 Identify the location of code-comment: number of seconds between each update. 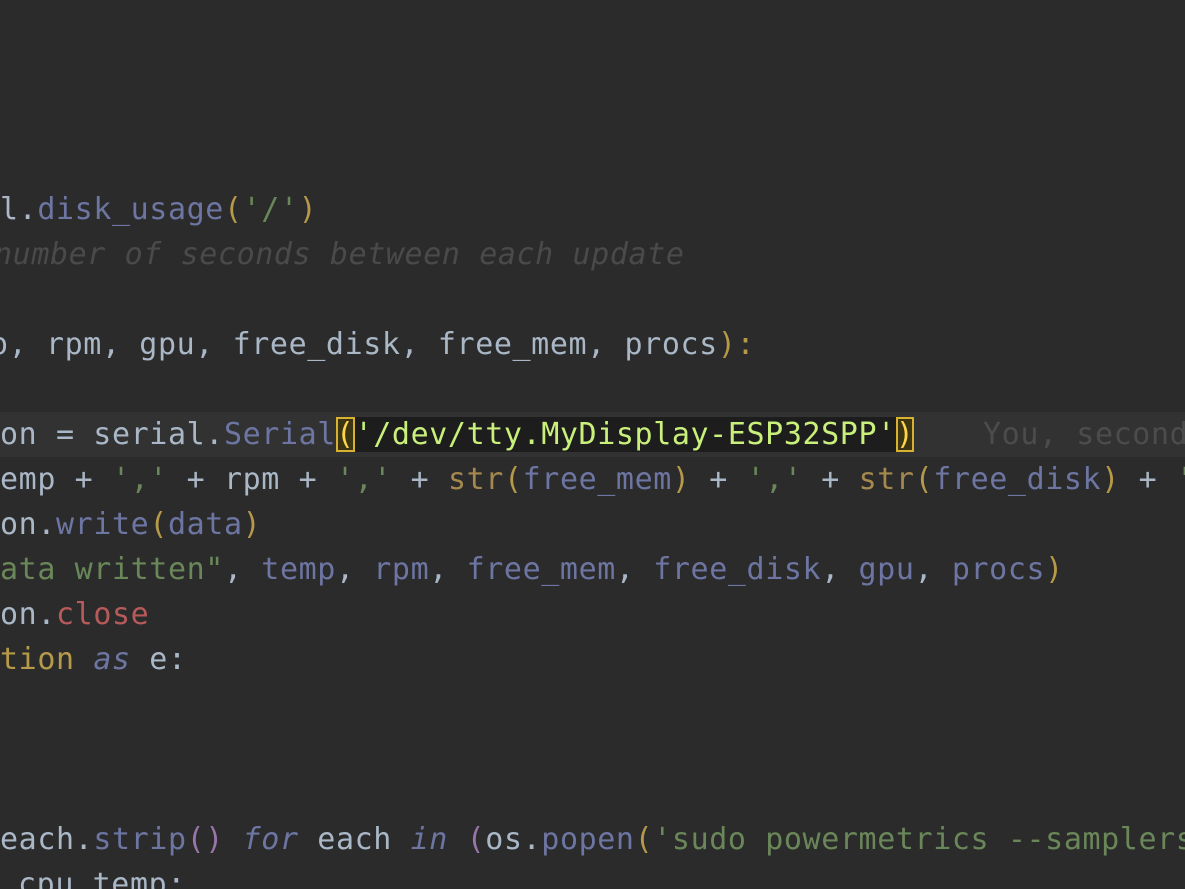
(342, 254).